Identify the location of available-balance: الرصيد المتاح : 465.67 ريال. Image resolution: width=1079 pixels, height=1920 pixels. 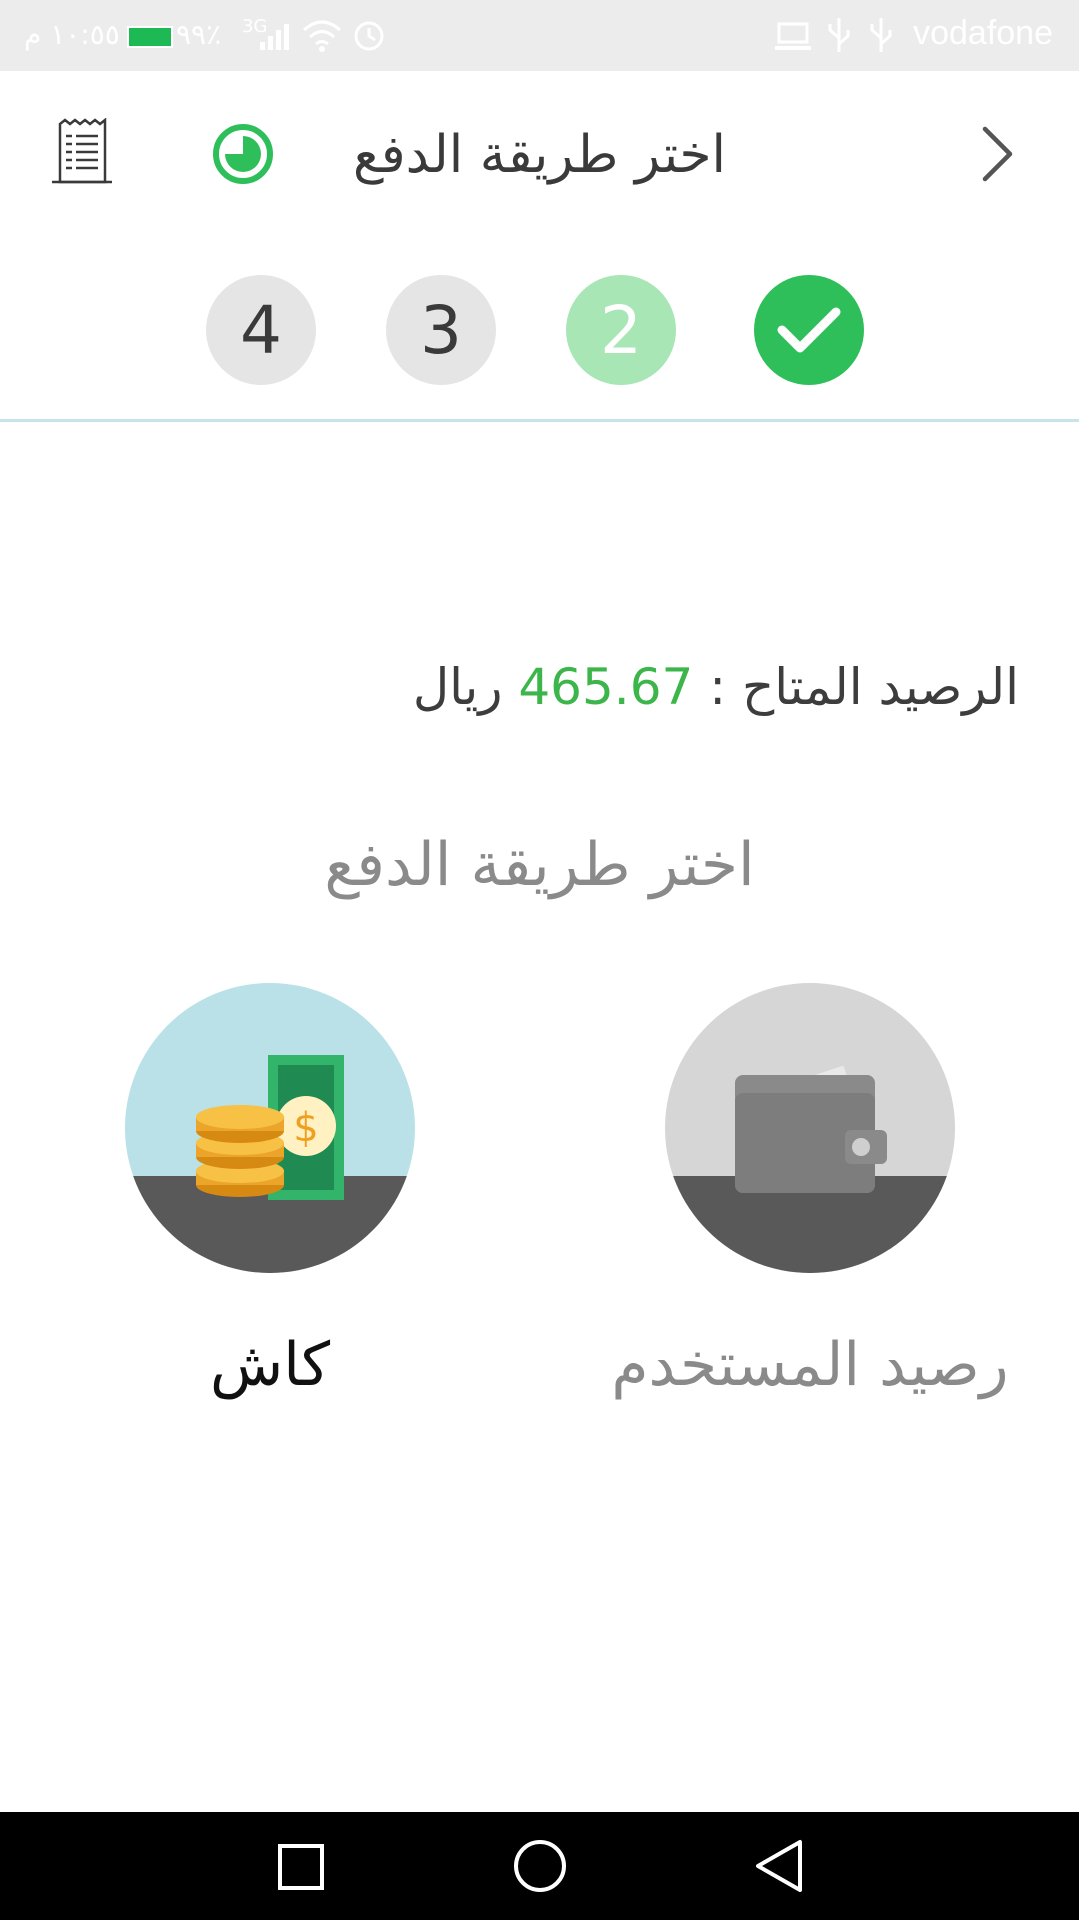
(716, 687).